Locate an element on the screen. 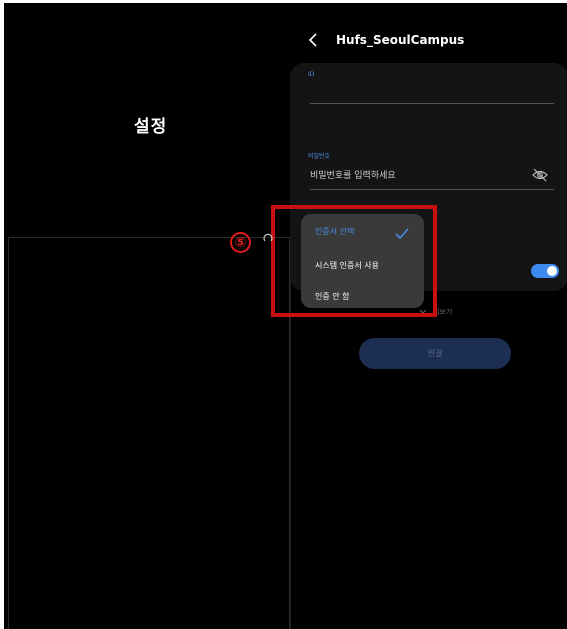 The height and width of the screenshot is (629, 567). connect-button: 연결 is located at coordinates (435, 353).